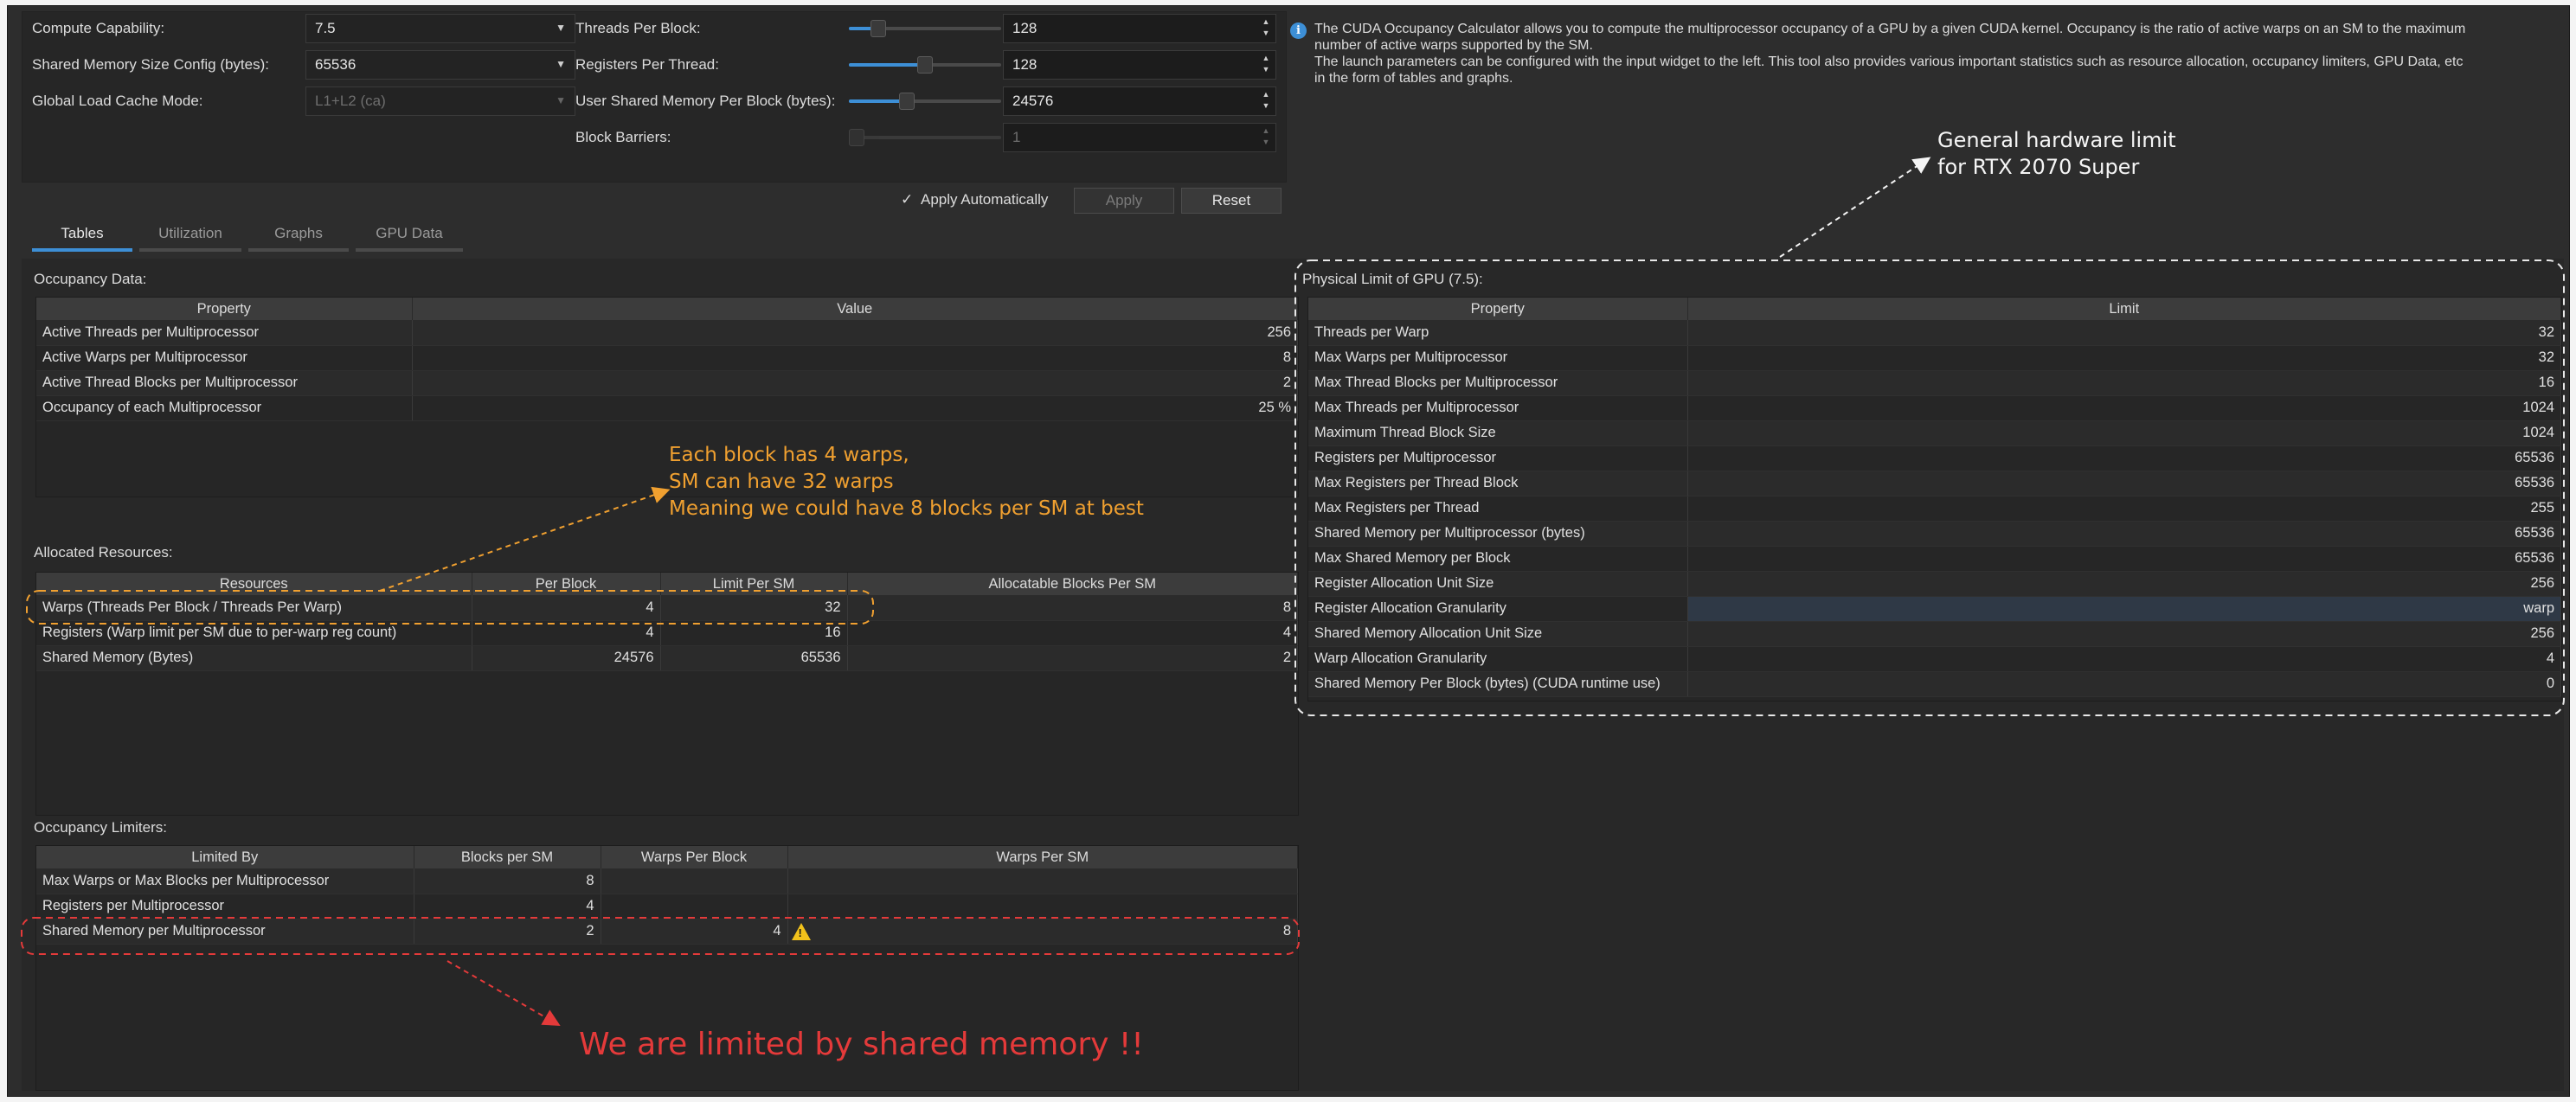 This screenshot has height=1102, width=2576. Describe the element at coordinates (1855, 207) in the screenshot. I see `hw-arrow` at that location.